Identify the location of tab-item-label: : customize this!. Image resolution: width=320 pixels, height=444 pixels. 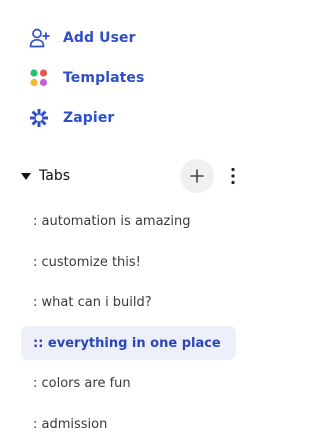
(87, 262).